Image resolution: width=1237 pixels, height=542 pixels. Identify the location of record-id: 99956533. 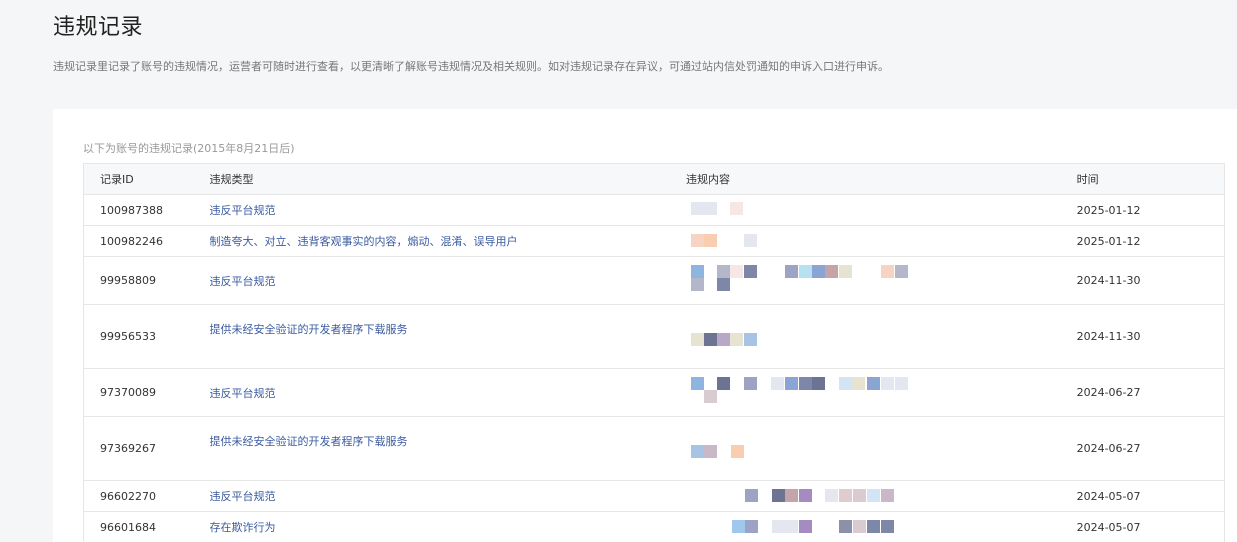
(146, 336).